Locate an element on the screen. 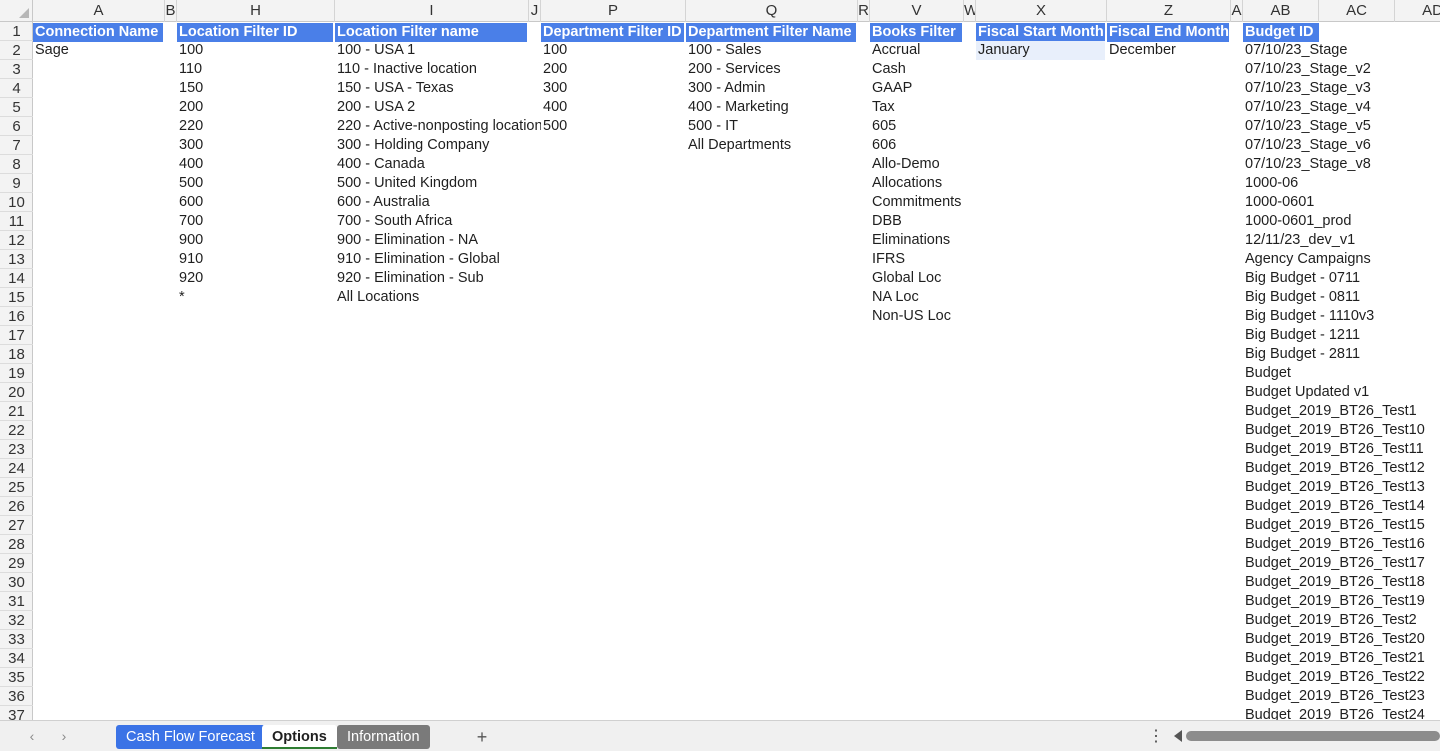  cell-v: Tax is located at coordinates (882, 107).